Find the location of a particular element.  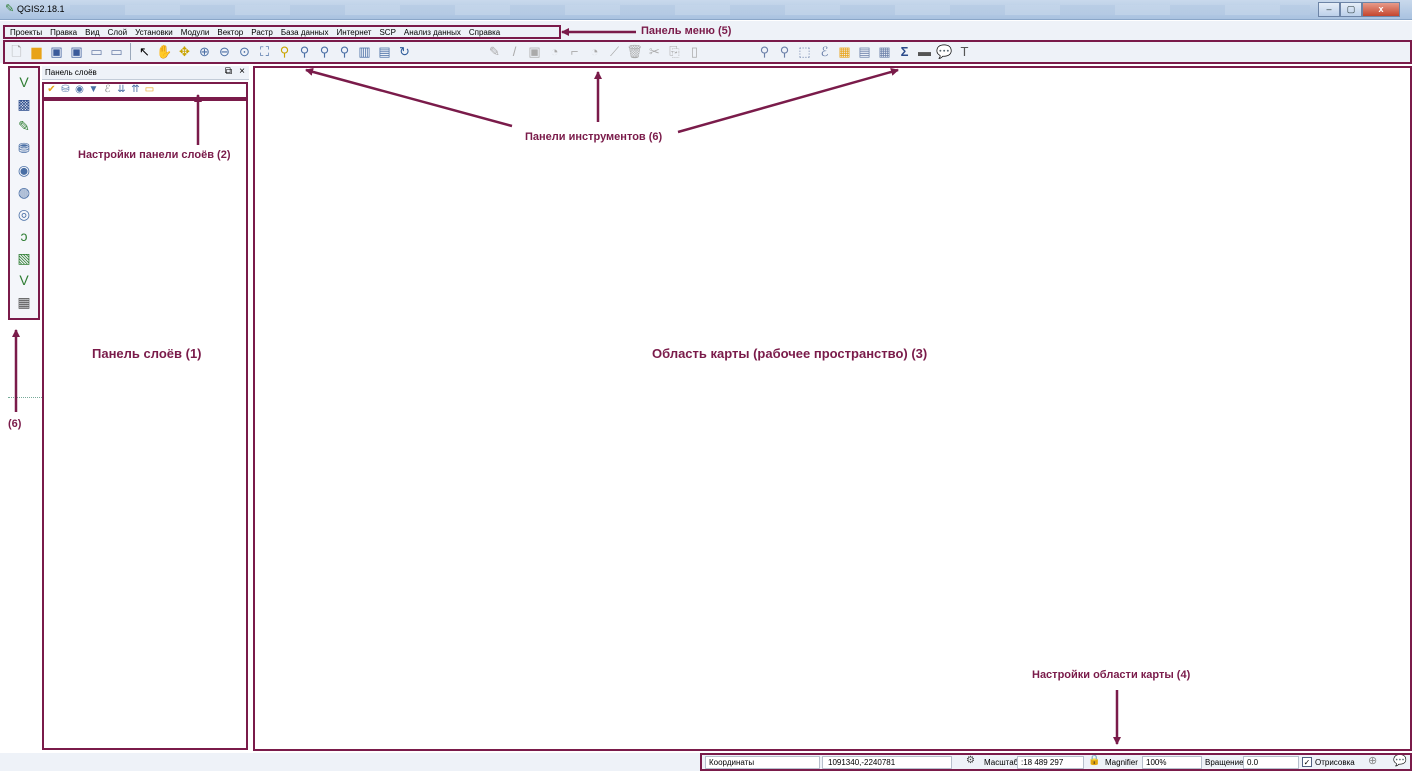

add-spatialite-layer-icon: ◉ is located at coordinates (24, 170).